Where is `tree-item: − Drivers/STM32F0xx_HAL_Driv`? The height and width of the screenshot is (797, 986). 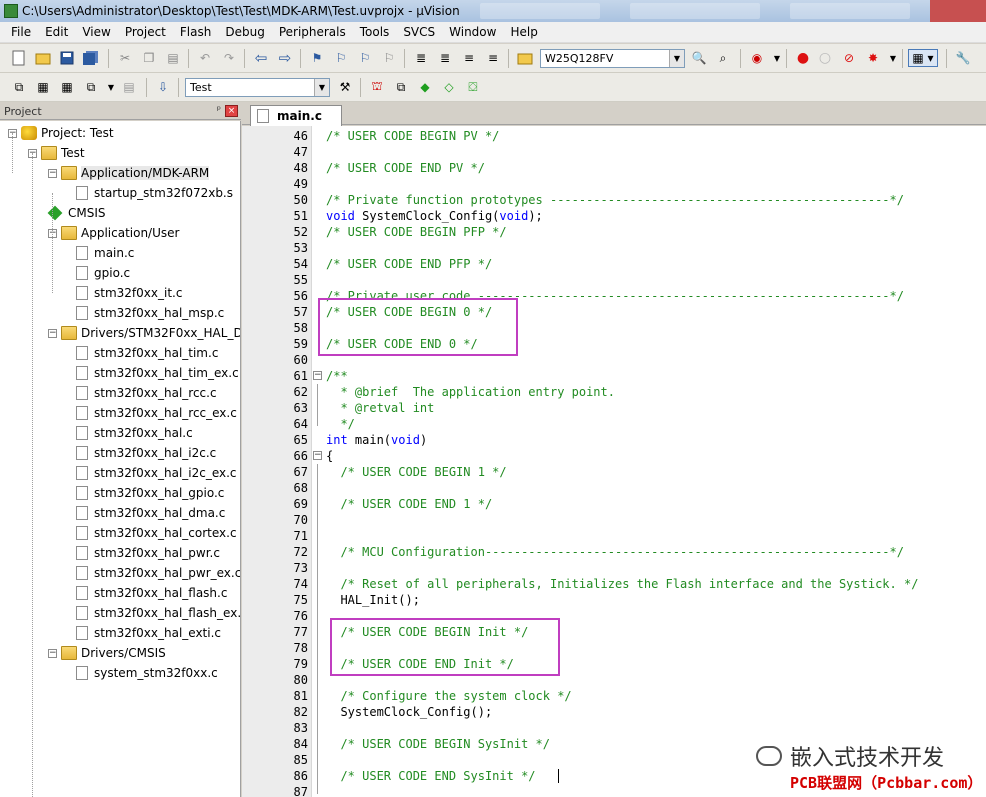 tree-item: − Drivers/STM32F0xx_HAL_Driv is located at coordinates (144, 333).